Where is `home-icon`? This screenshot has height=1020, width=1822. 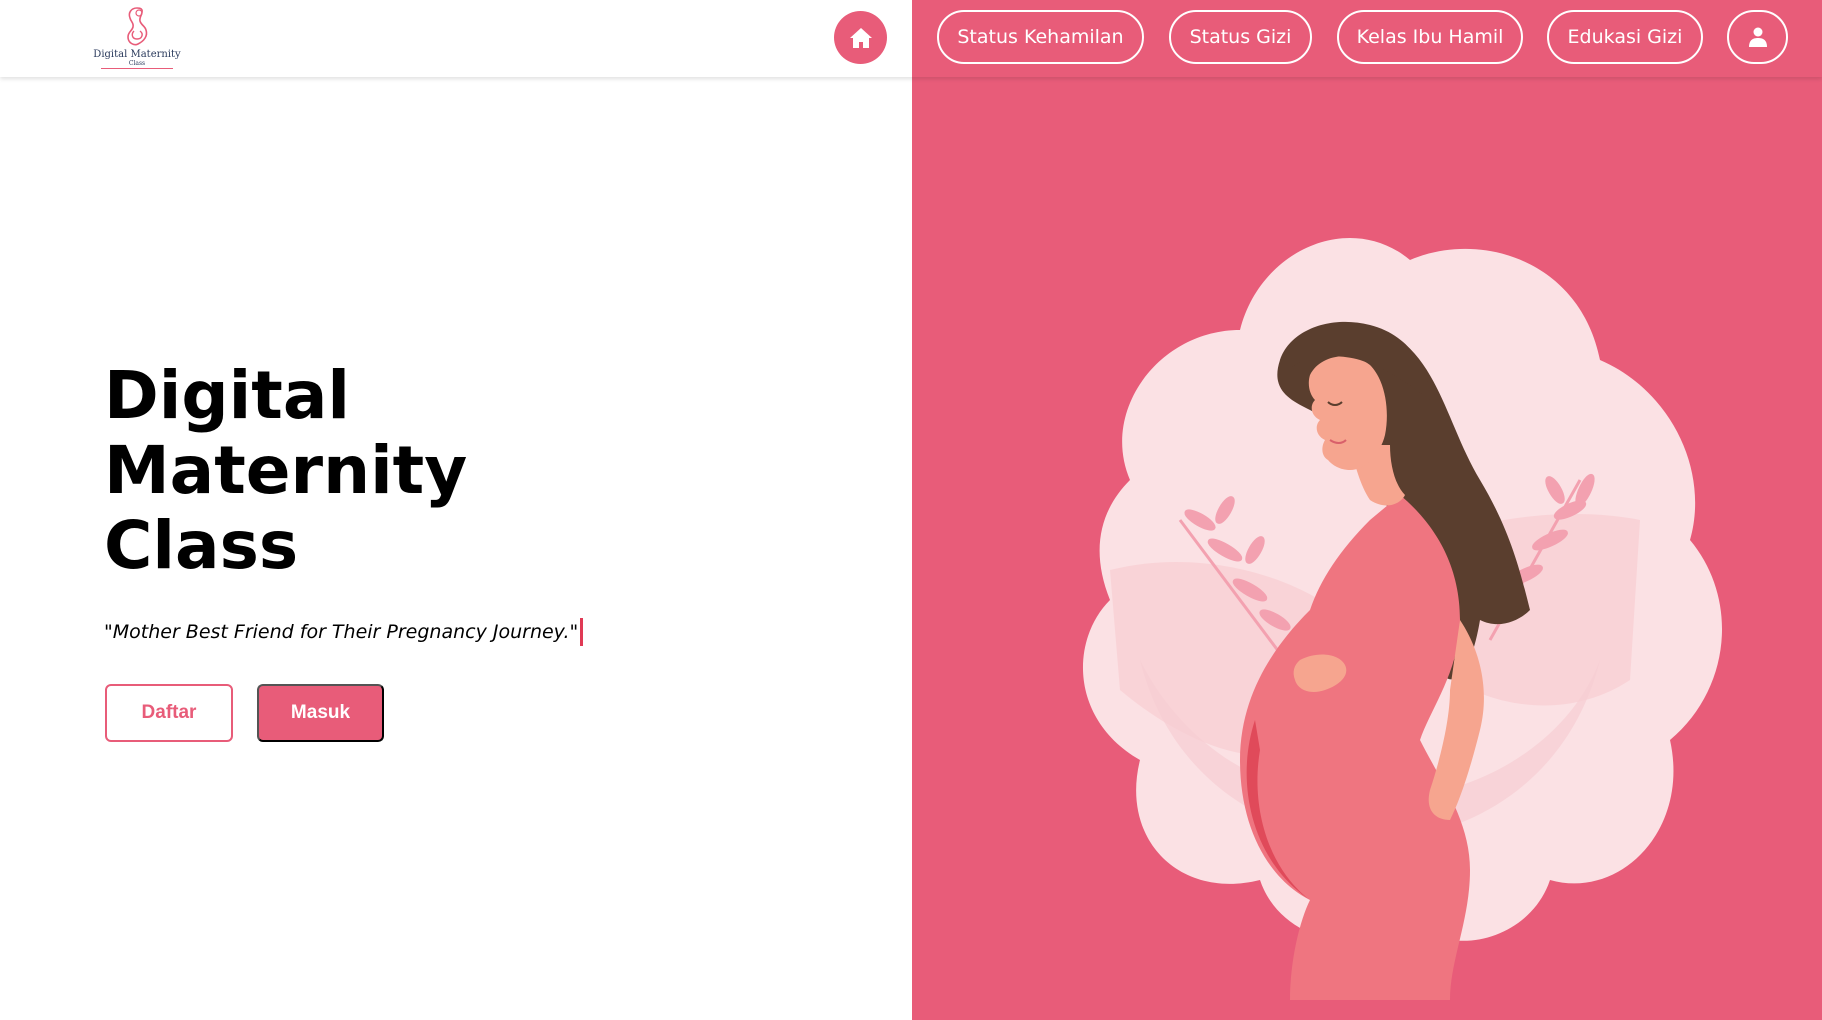 home-icon is located at coordinates (860, 37).